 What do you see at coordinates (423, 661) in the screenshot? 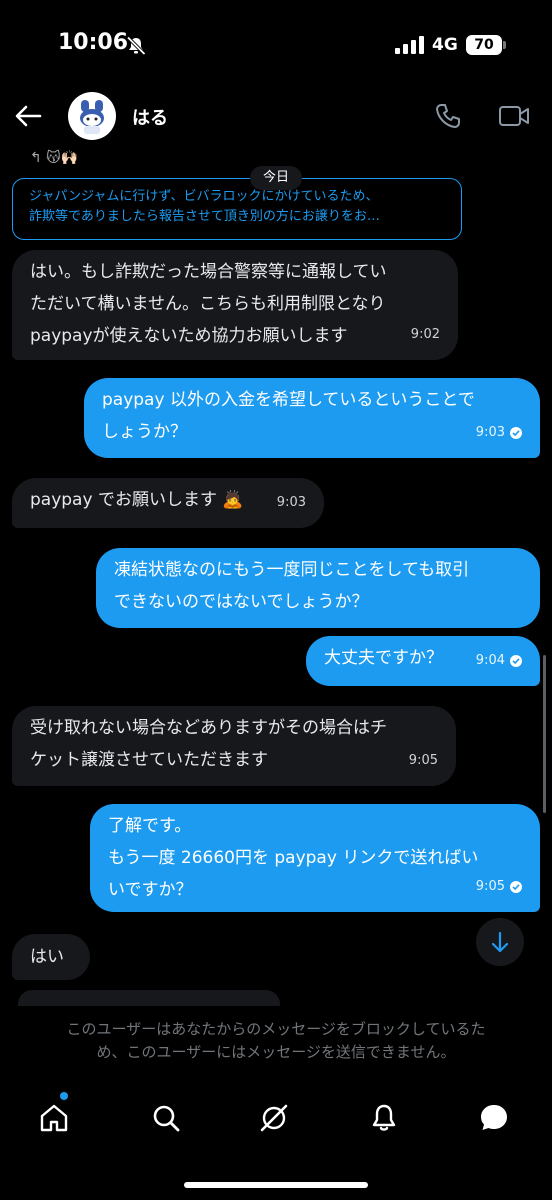
I see `message-bubble-outgoing: 大丈夫ですか？ 9:04` at bounding box center [423, 661].